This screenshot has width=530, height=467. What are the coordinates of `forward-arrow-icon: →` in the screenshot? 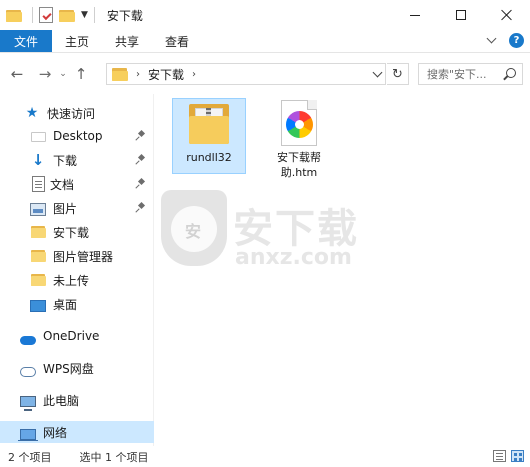 It's located at (45, 74).